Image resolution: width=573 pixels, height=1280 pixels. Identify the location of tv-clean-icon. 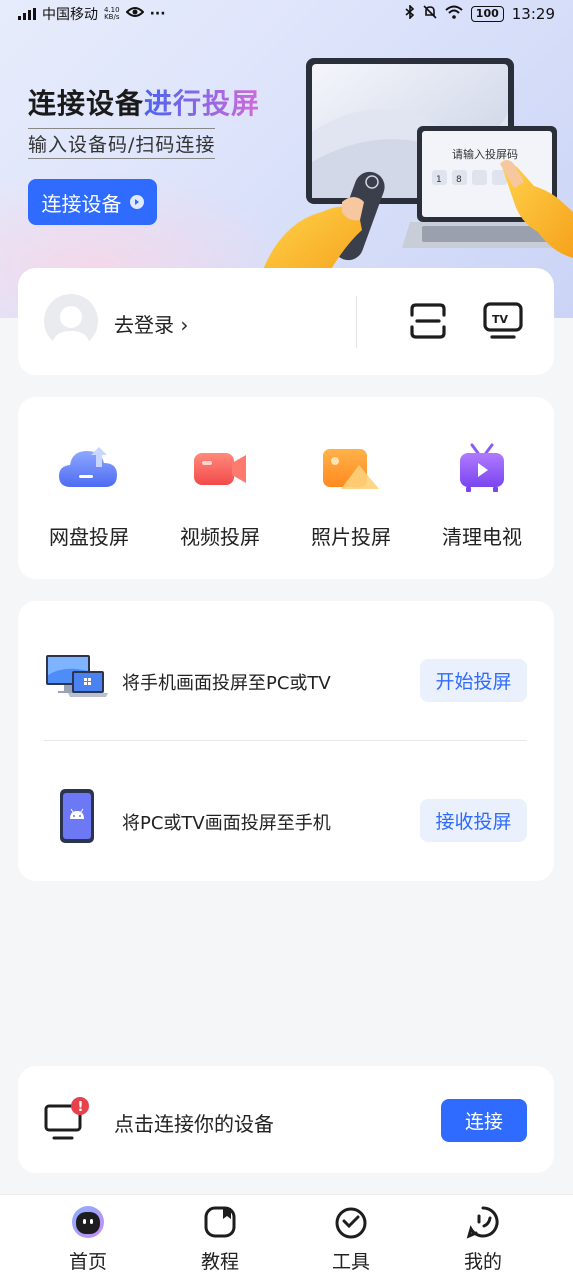
(482, 467).